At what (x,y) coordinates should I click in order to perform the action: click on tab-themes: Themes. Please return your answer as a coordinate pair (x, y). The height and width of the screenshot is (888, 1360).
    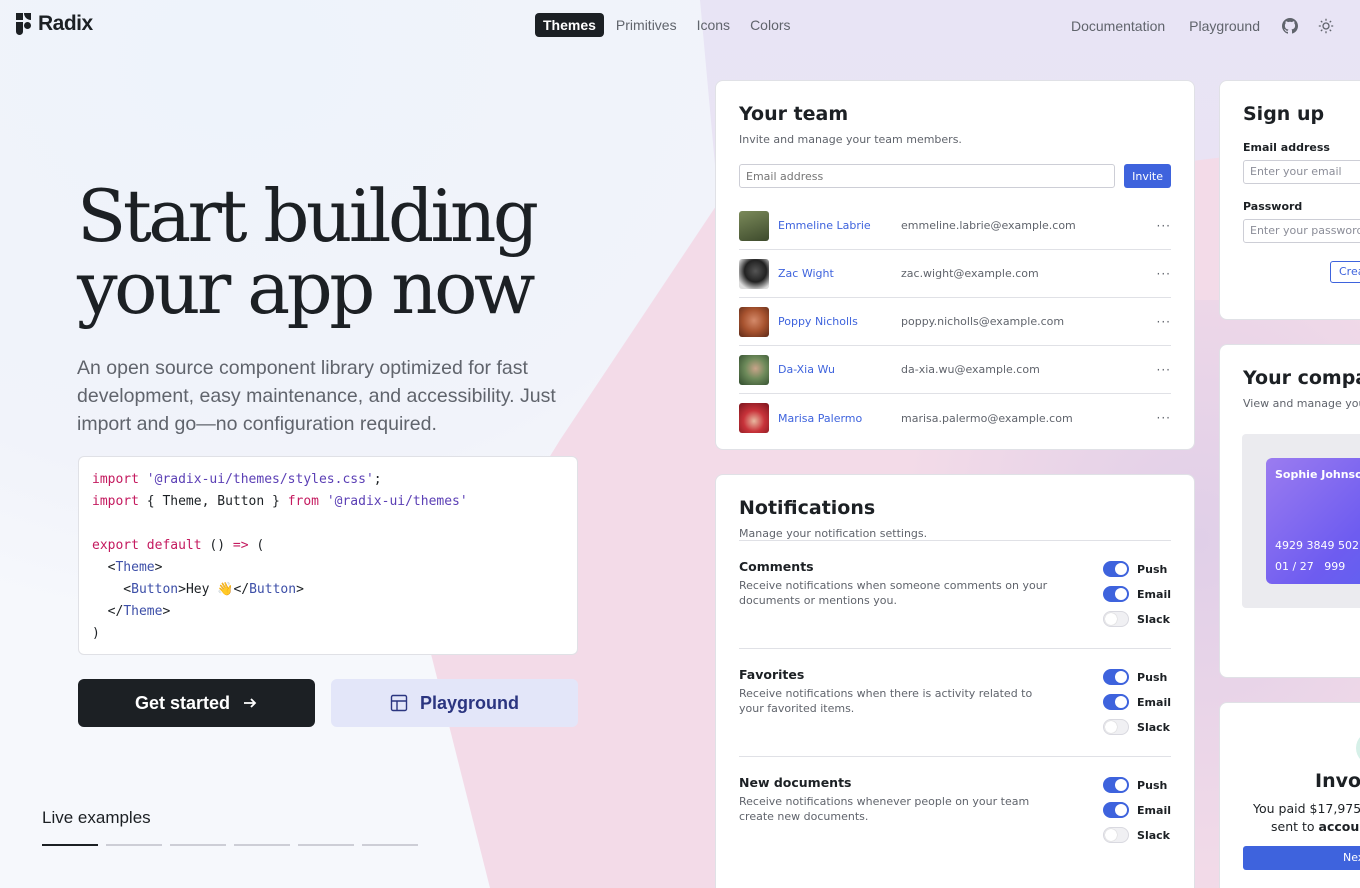
    Looking at the image, I should click on (569, 25).